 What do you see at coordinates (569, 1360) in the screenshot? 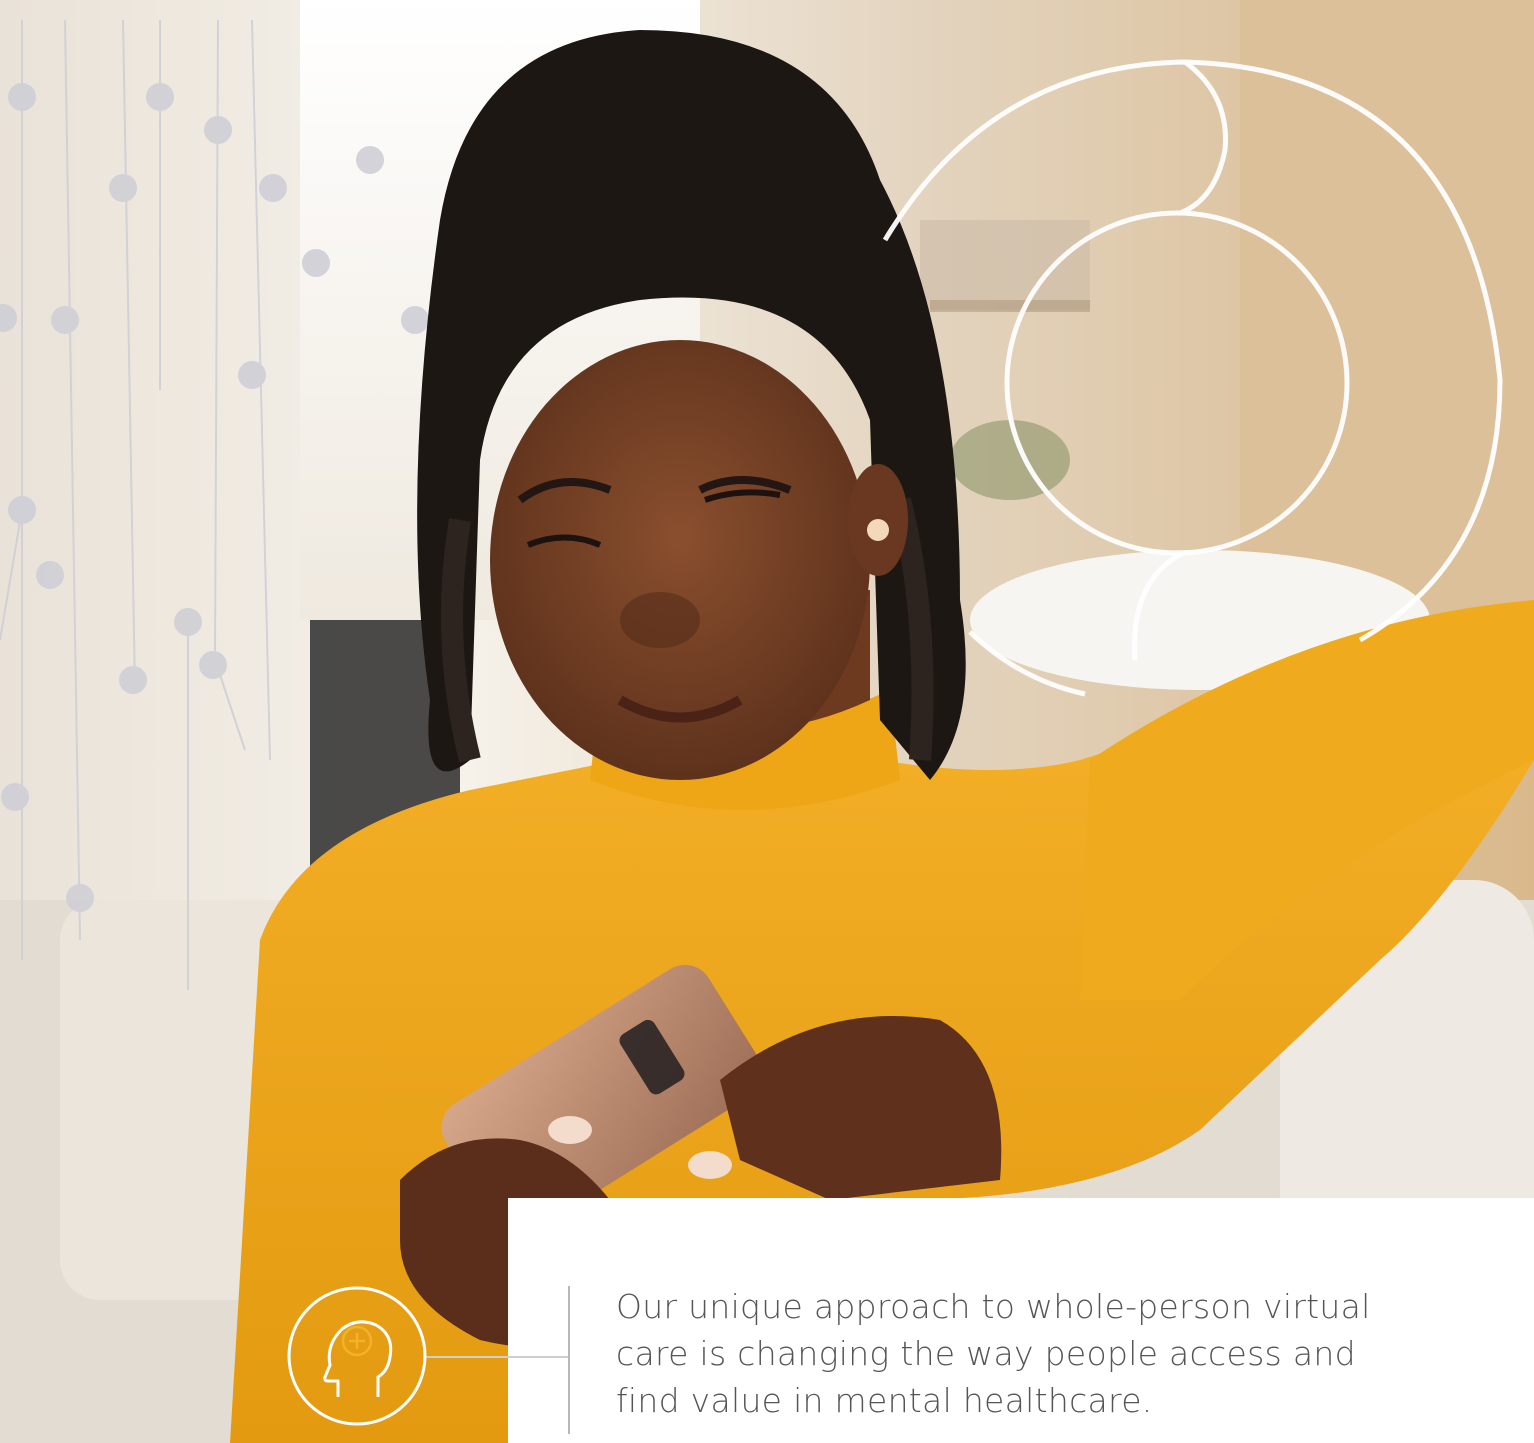
I see `caption-divider` at bounding box center [569, 1360].